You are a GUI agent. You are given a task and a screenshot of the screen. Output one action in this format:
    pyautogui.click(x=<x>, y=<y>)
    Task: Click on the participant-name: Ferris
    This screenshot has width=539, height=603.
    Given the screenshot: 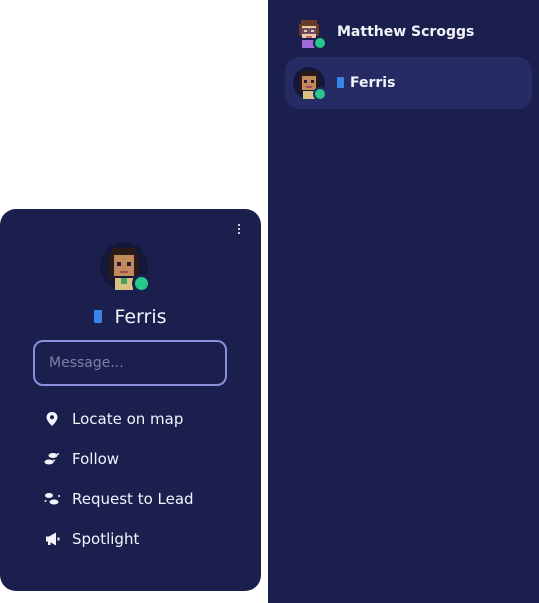 What is the action you would take?
    pyautogui.click(x=373, y=83)
    